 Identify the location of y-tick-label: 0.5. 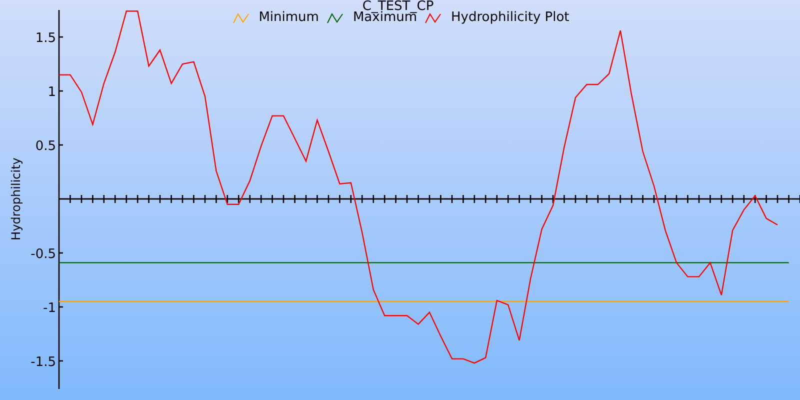
(45, 146).